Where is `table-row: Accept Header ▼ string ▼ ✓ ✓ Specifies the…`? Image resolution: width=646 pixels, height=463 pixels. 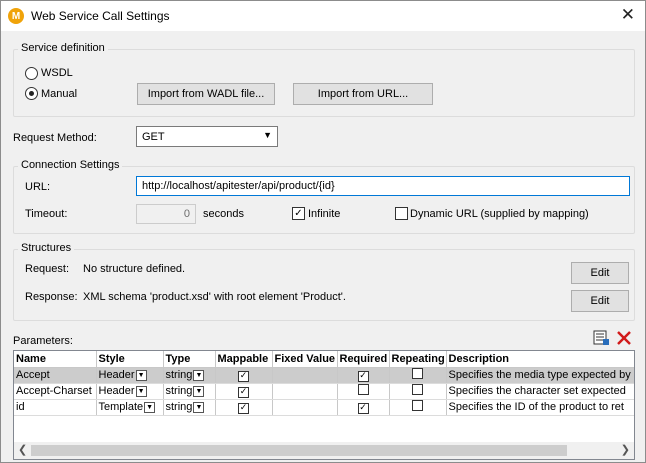 table-row: Accept Header ▼ string ▼ ✓ ✓ Specifies the… is located at coordinates (324, 375).